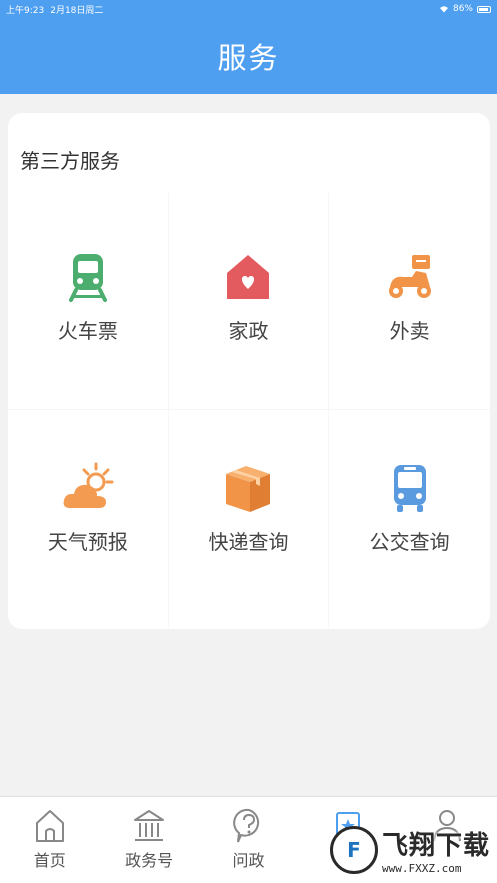 The height and width of the screenshot is (883, 497). I want to click on watermark: F 飞翔下载 www.FXXZ.com, so click(410, 849).